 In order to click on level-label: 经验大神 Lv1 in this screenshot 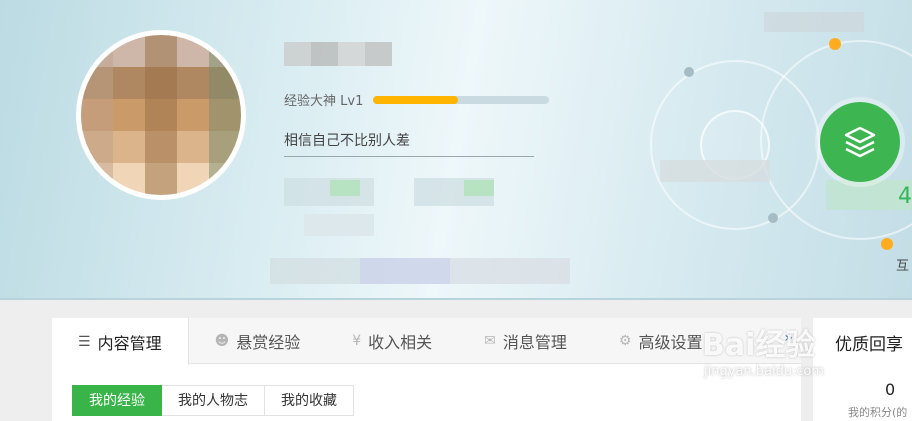, I will do `click(324, 101)`.